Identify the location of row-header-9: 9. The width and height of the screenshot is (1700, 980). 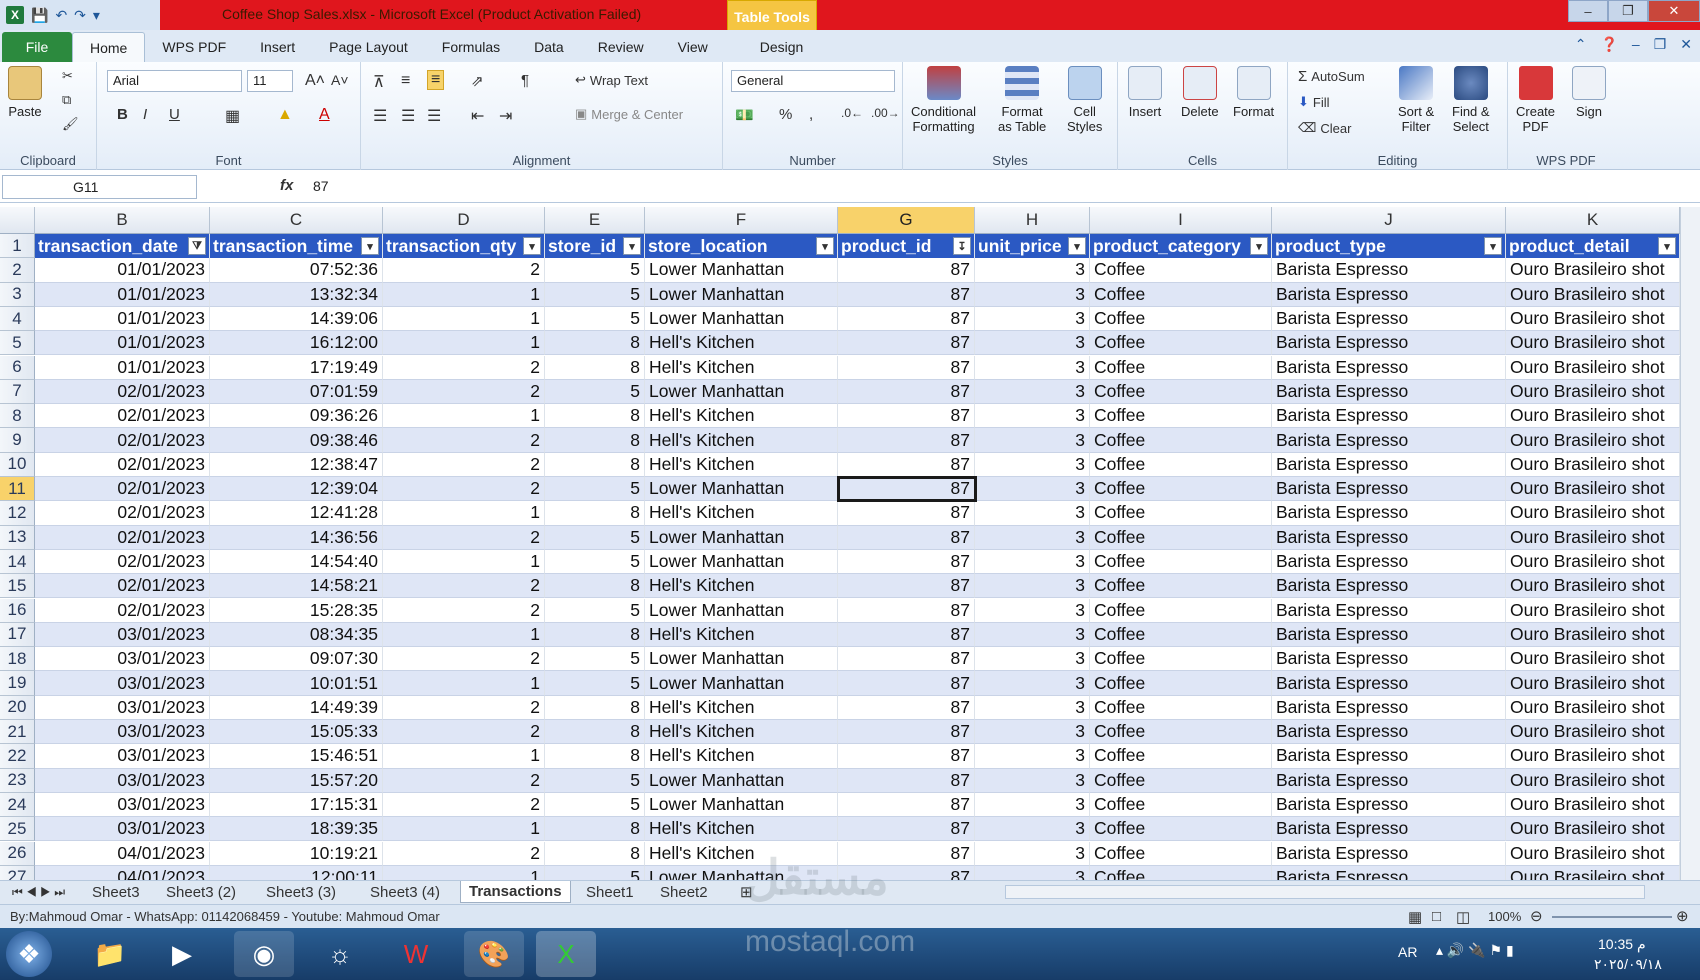
(17, 440).